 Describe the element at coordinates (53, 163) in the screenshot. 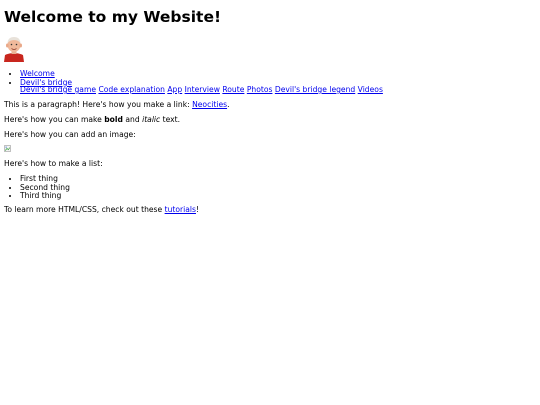

I see `paragraph-list-intro: Here's how to make a list:` at that location.